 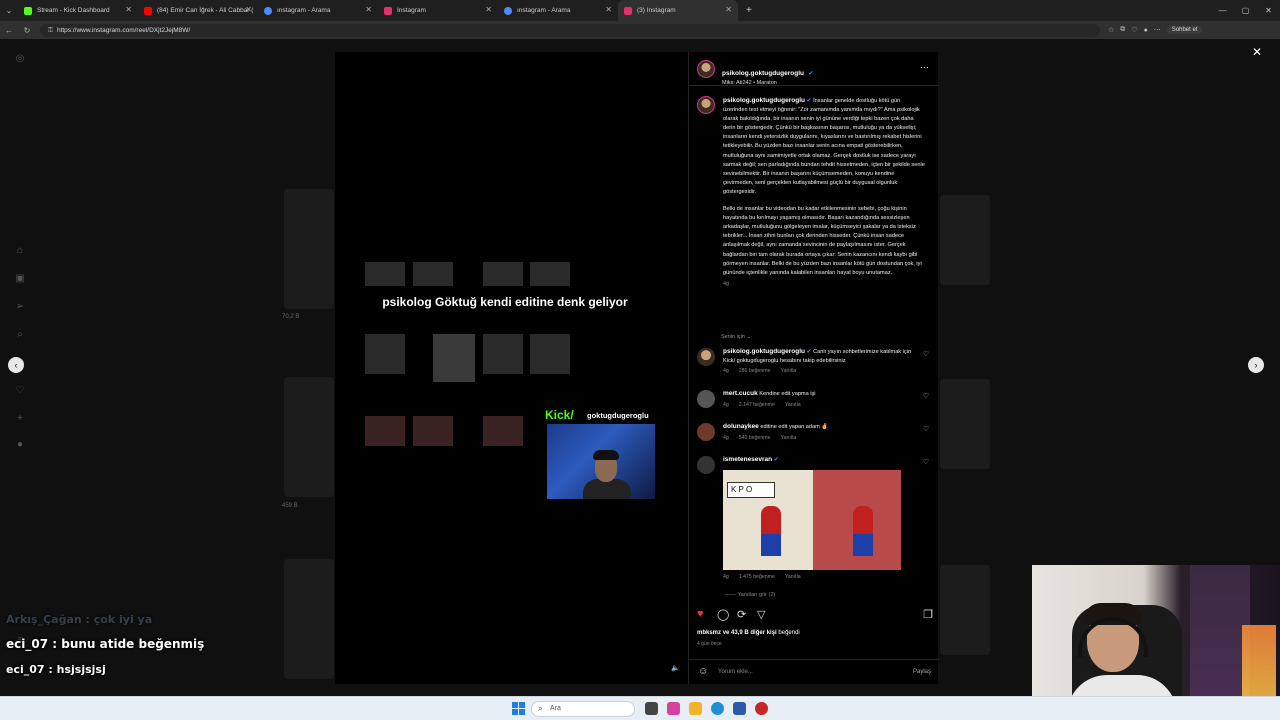 I want to click on comment-likes: 2.147 beğenme, so click(x=757, y=405).